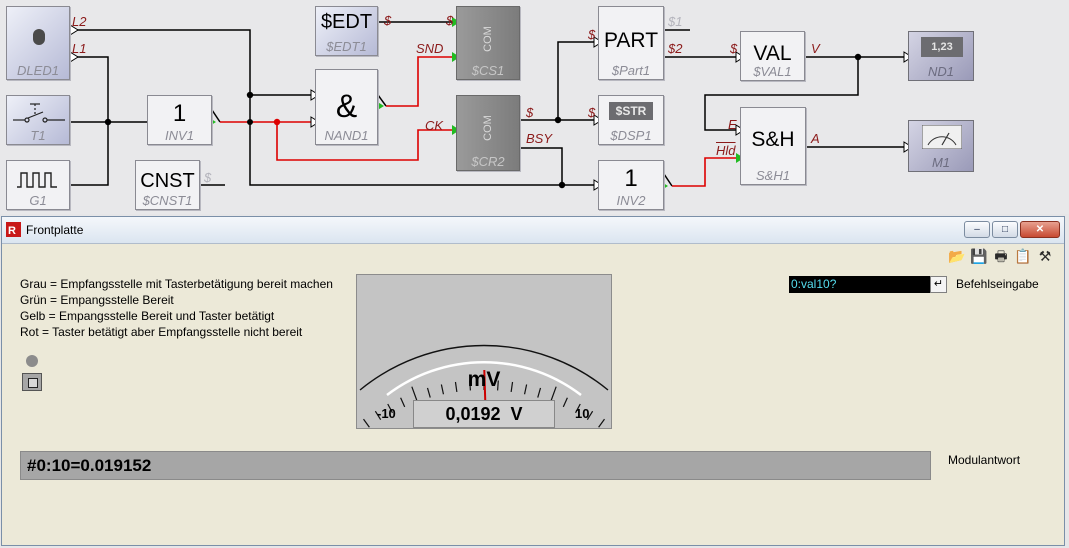  What do you see at coordinates (815, 48) in the screenshot?
I see `port-label: V` at bounding box center [815, 48].